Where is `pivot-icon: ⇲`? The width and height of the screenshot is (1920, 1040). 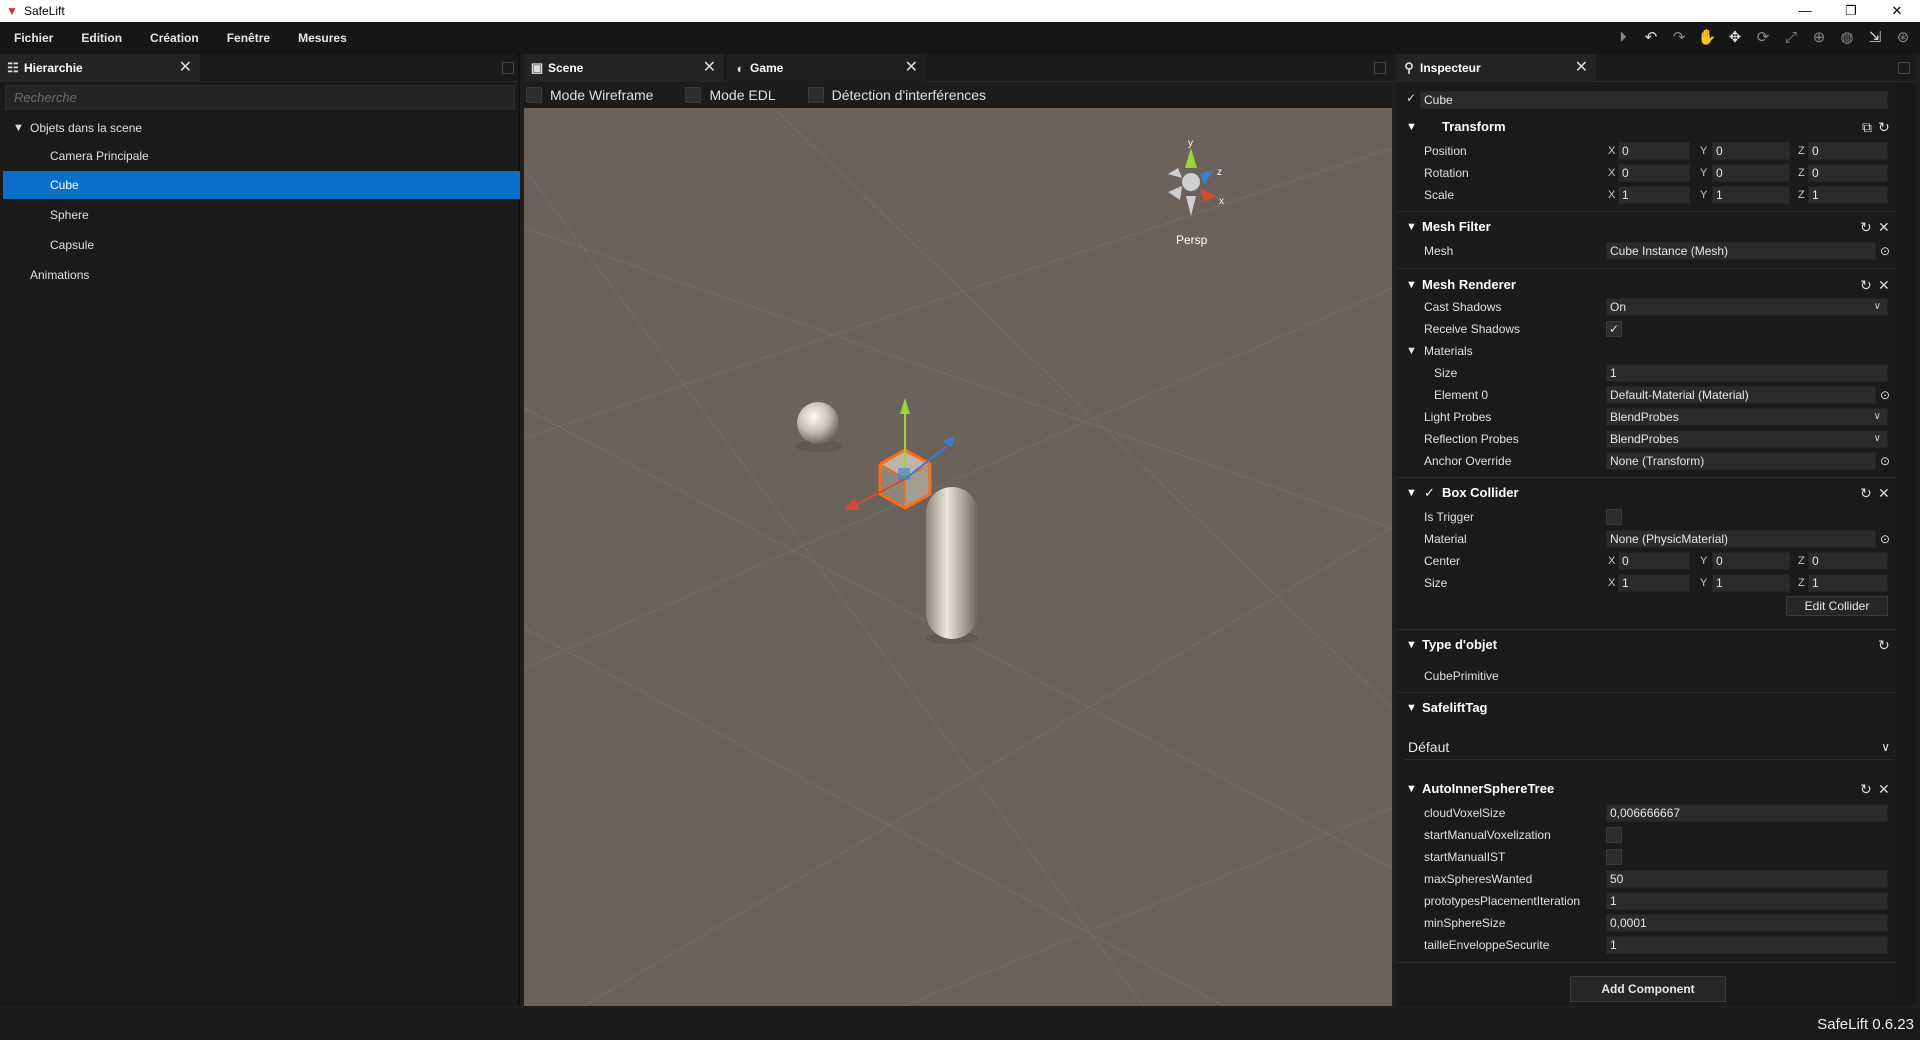
pivot-icon: ⇲ is located at coordinates (1875, 38).